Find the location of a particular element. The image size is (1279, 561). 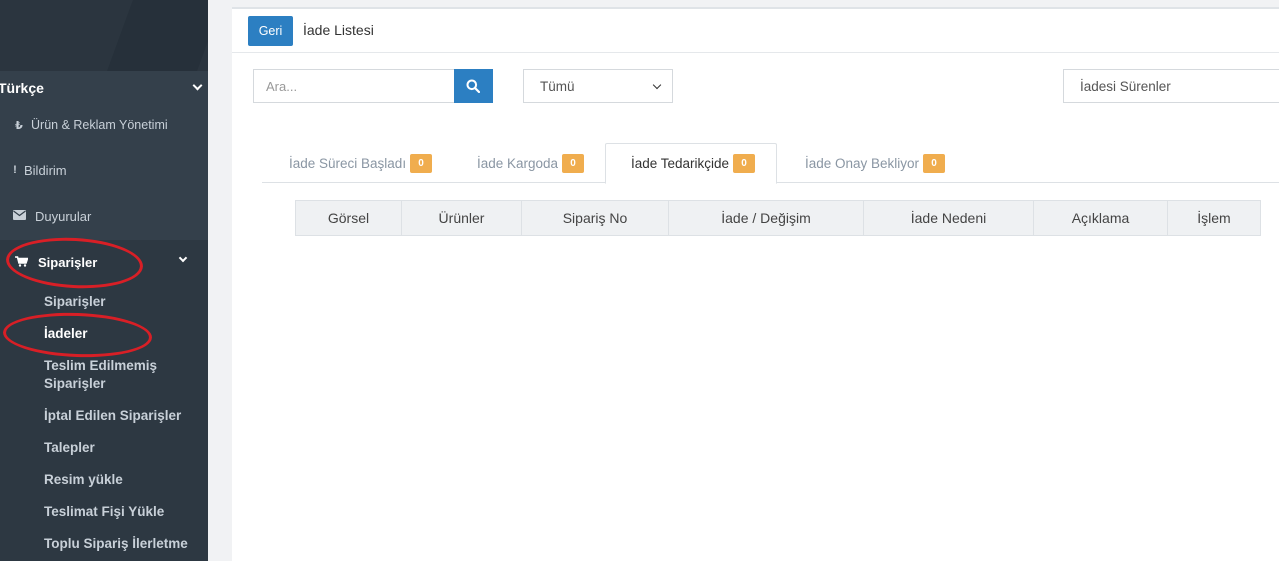

sidebar-item-label: Duyurular is located at coordinates (63, 216).